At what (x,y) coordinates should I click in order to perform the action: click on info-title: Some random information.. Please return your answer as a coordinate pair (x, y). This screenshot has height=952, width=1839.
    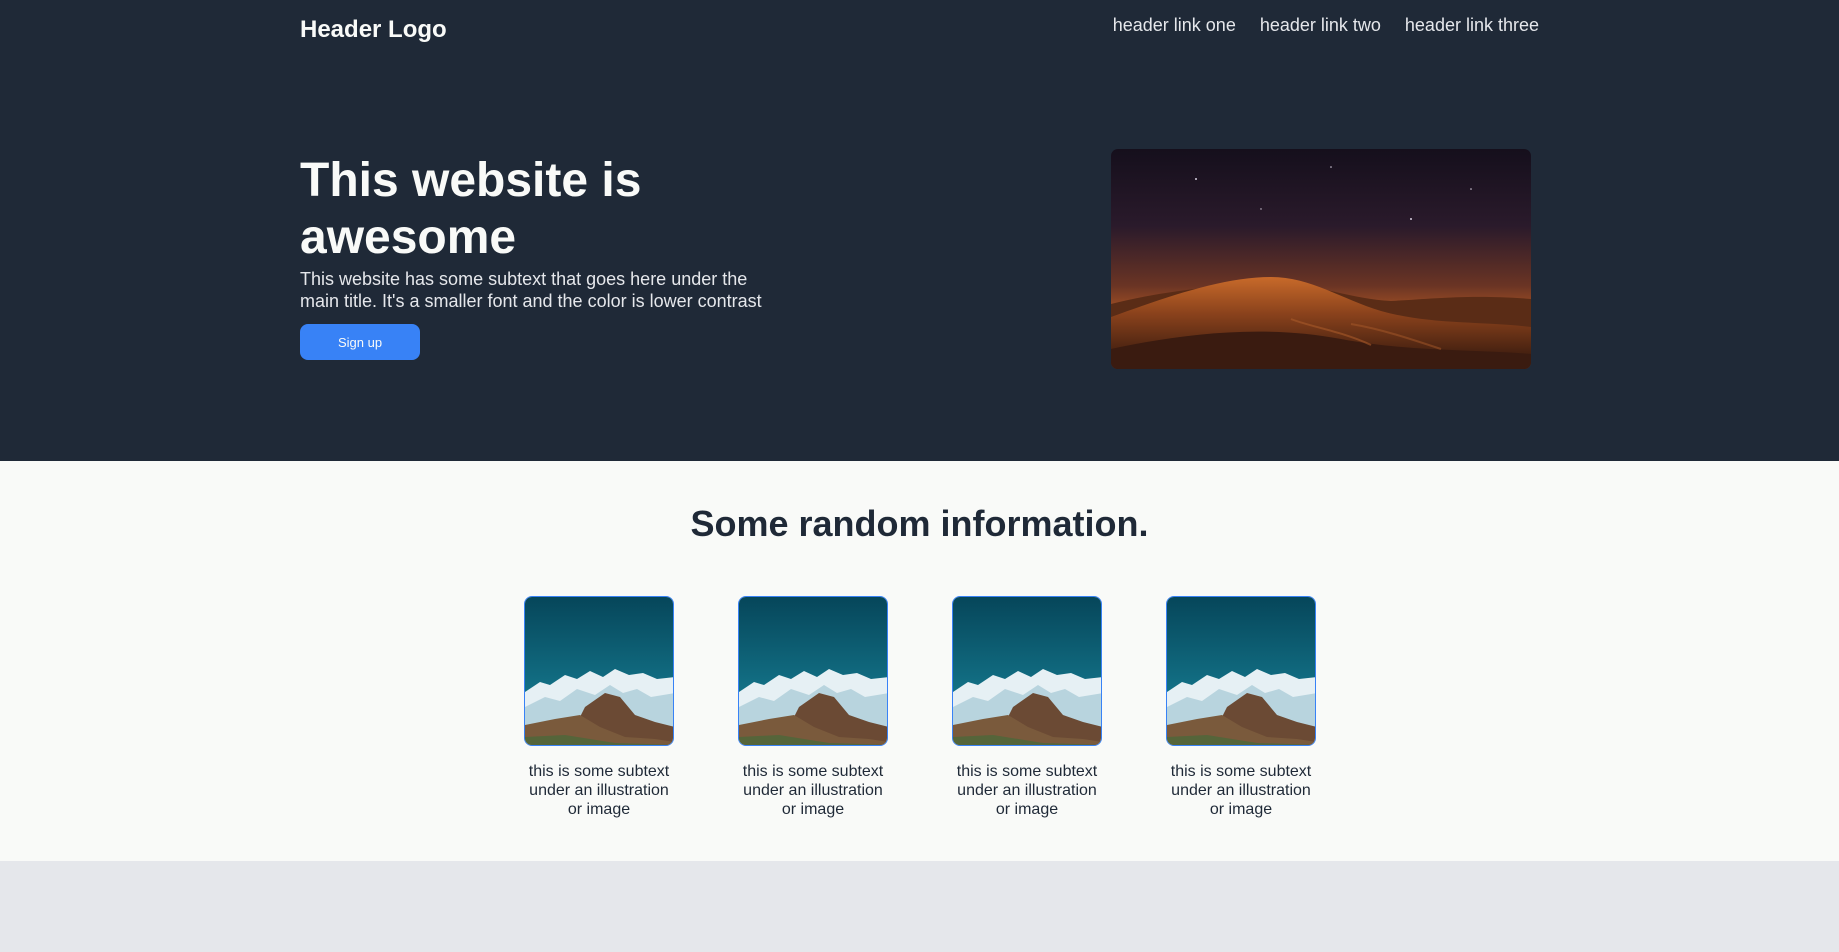
    Looking at the image, I should click on (919, 523).